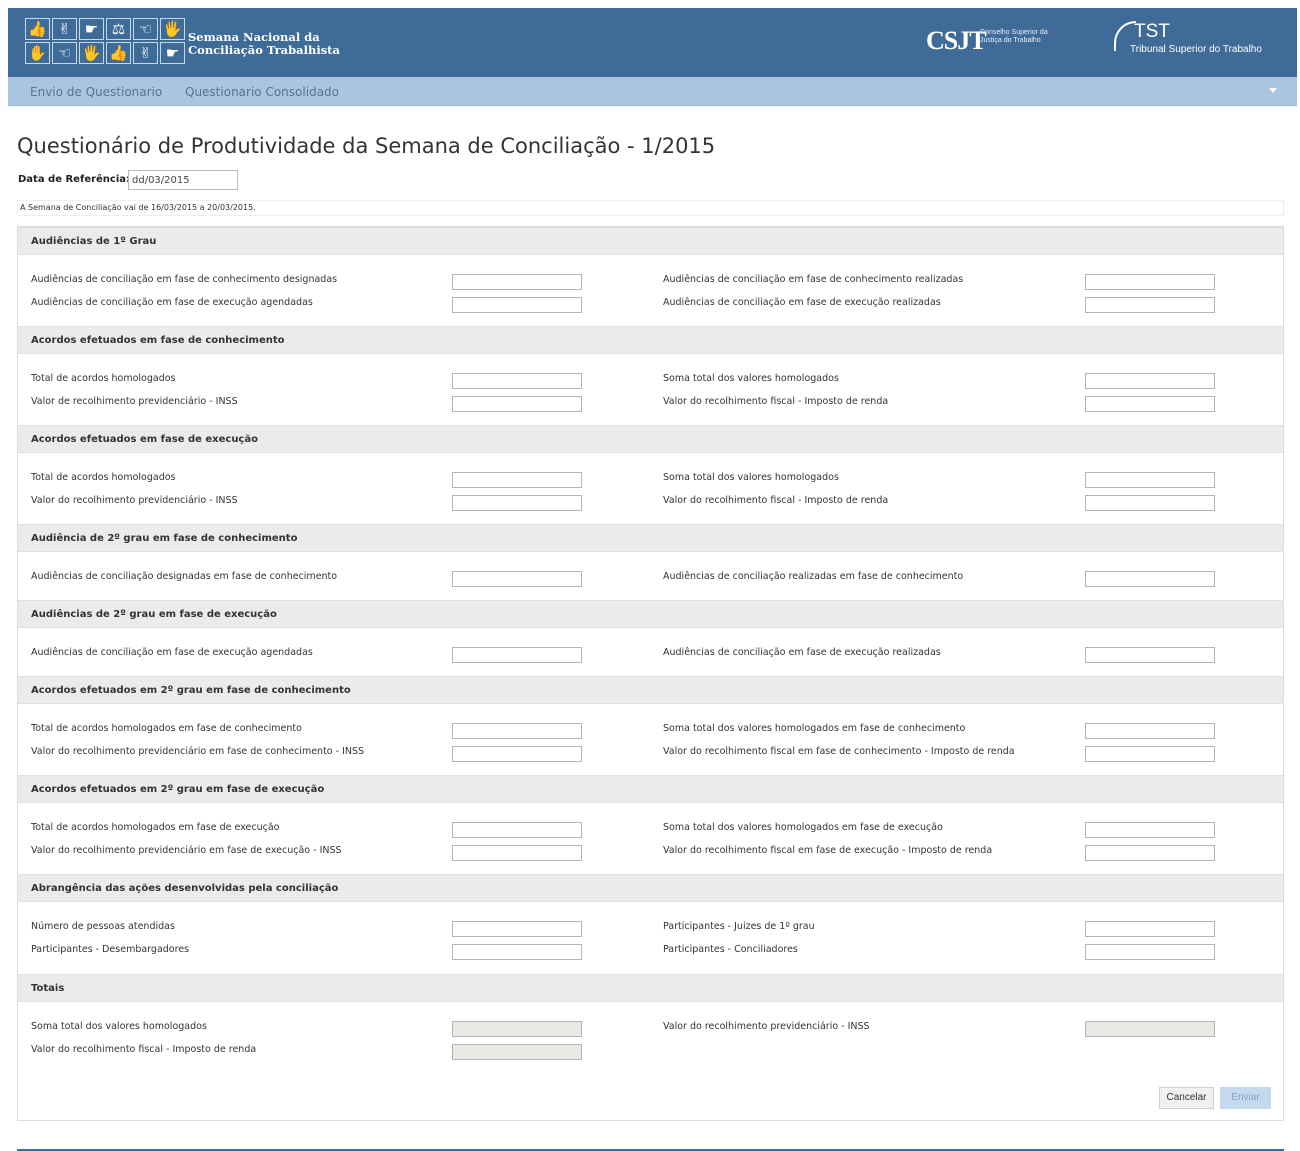 This screenshot has width=1300, height=1151. Describe the element at coordinates (1245, 1098) in the screenshot. I see `send-button: Enviar` at that location.